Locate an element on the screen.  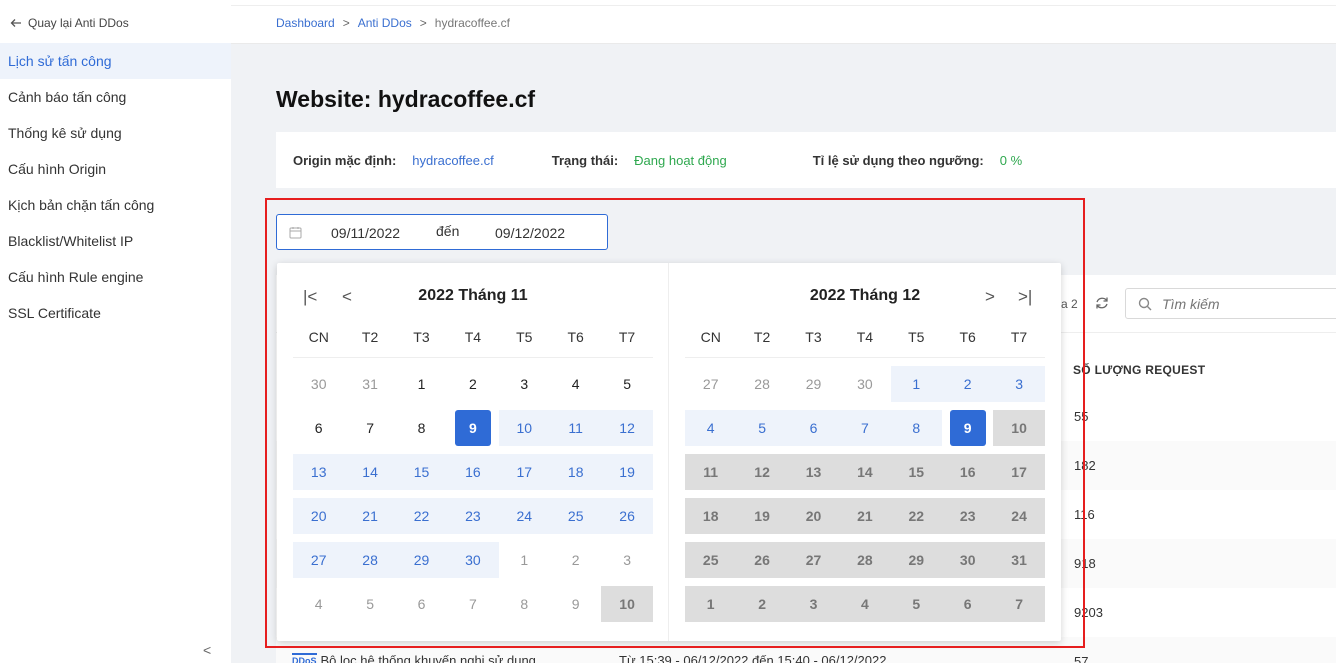
day-number: 31 is located at coordinates (370, 384).